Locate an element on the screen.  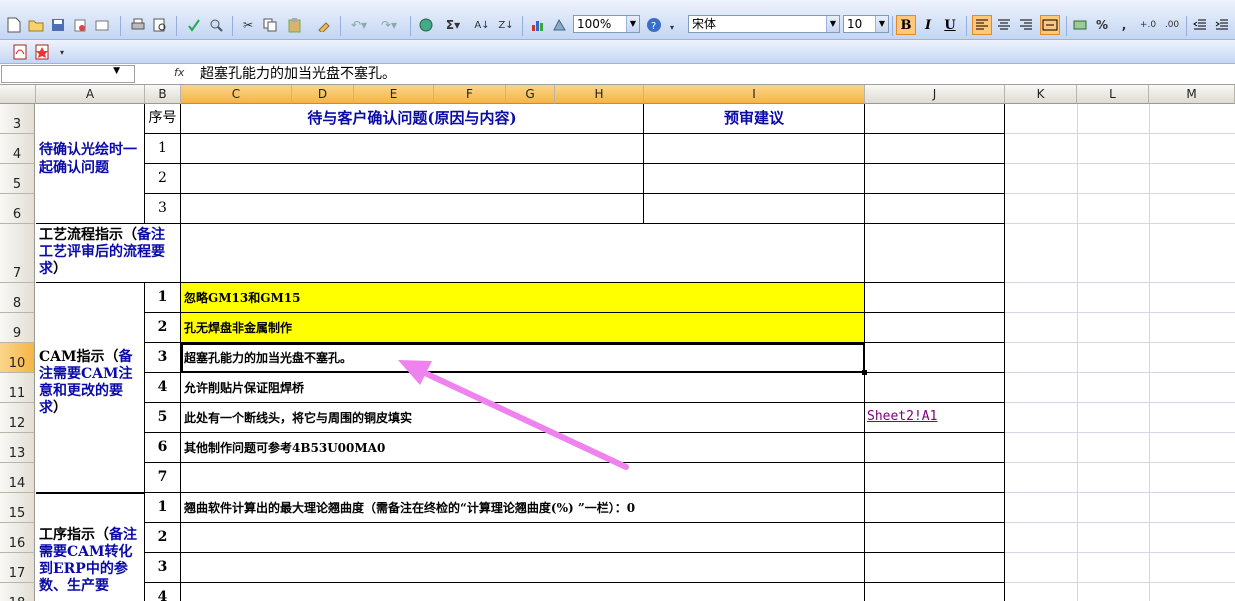
save-icon is located at coordinates (58, 25).